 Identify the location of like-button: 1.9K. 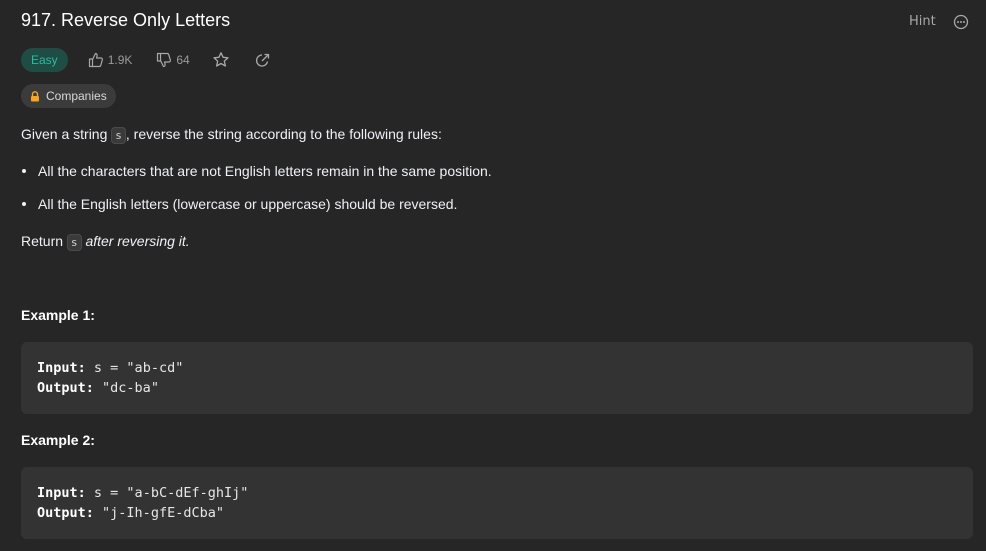
(110, 60).